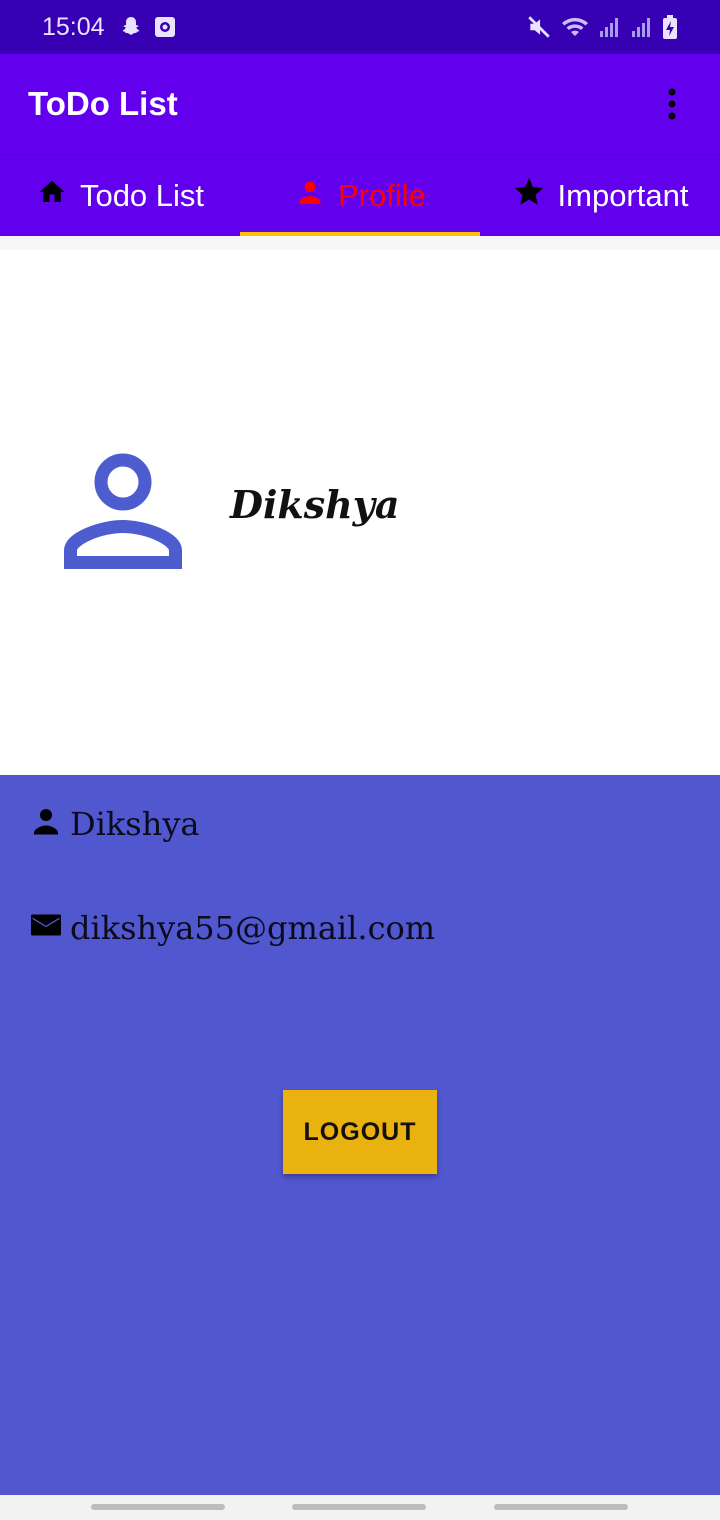 This screenshot has height=1520, width=720. What do you see at coordinates (360, 1132) in the screenshot?
I see `logout-button: LOGOUT` at bounding box center [360, 1132].